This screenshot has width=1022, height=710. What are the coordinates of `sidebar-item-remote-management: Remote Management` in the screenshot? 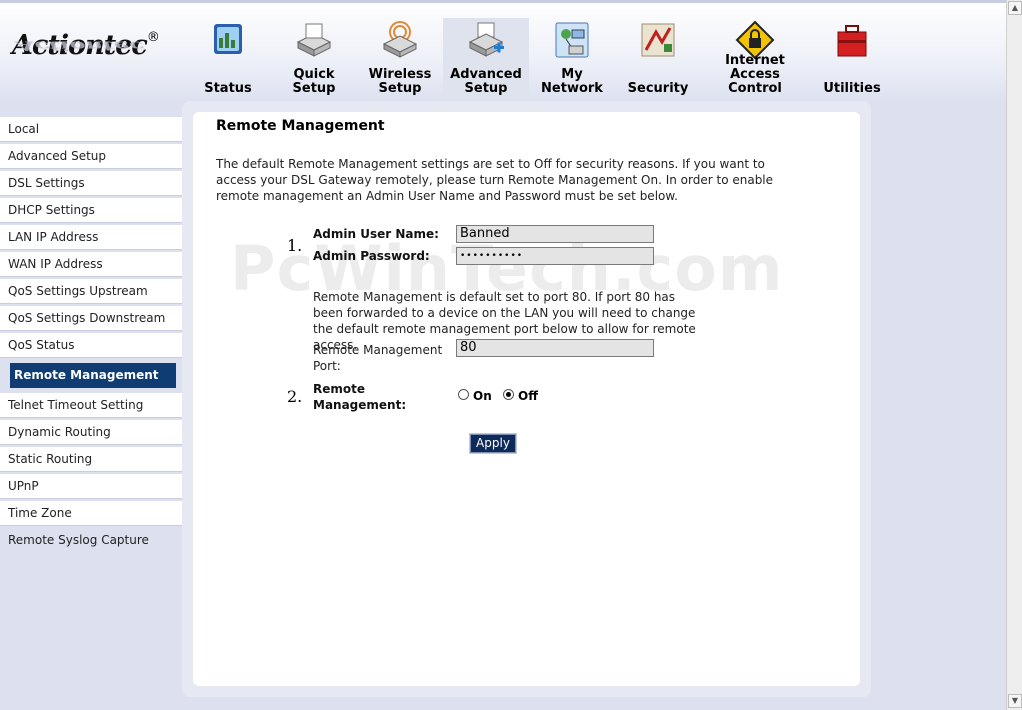 It's located at (91, 375).